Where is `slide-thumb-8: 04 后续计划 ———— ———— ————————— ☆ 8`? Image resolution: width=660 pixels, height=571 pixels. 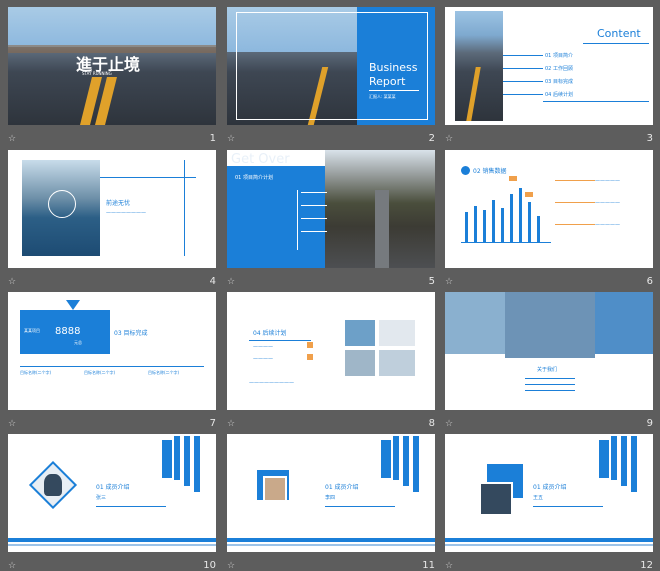 slide-thumb-8: 04 后续计划 ———— ———— ————————— ☆ 8 is located at coordinates (331, 360).